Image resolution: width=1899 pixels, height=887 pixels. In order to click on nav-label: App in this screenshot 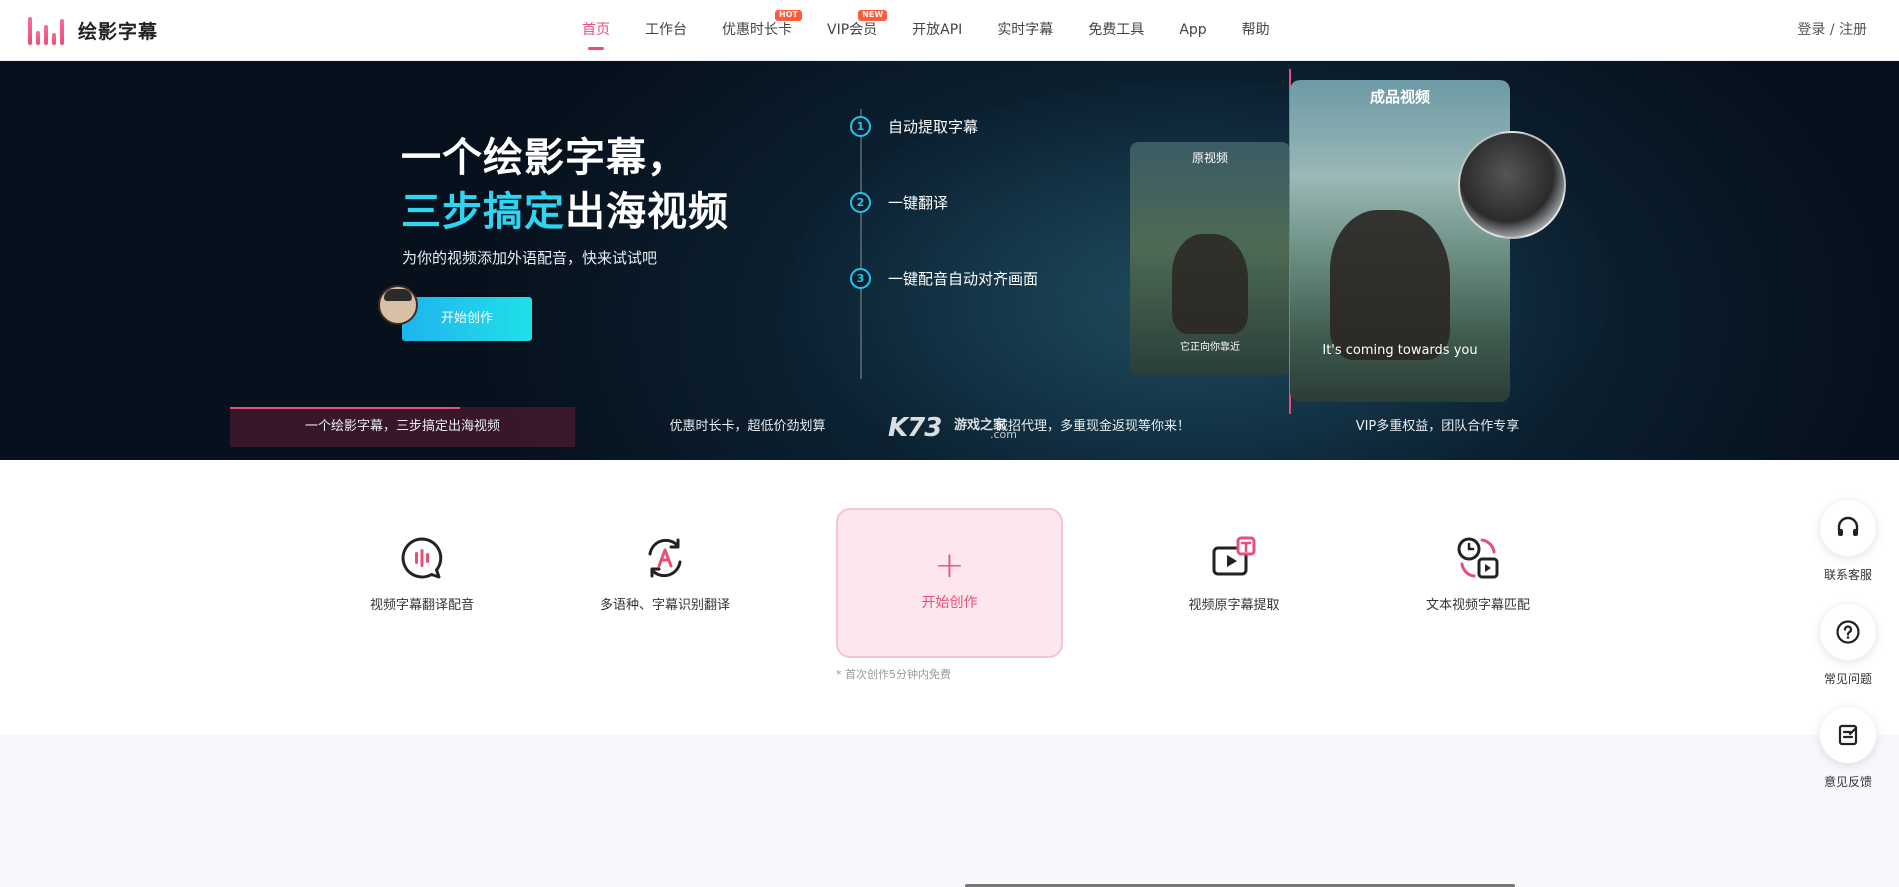, I will do `click(1193, 30)`.